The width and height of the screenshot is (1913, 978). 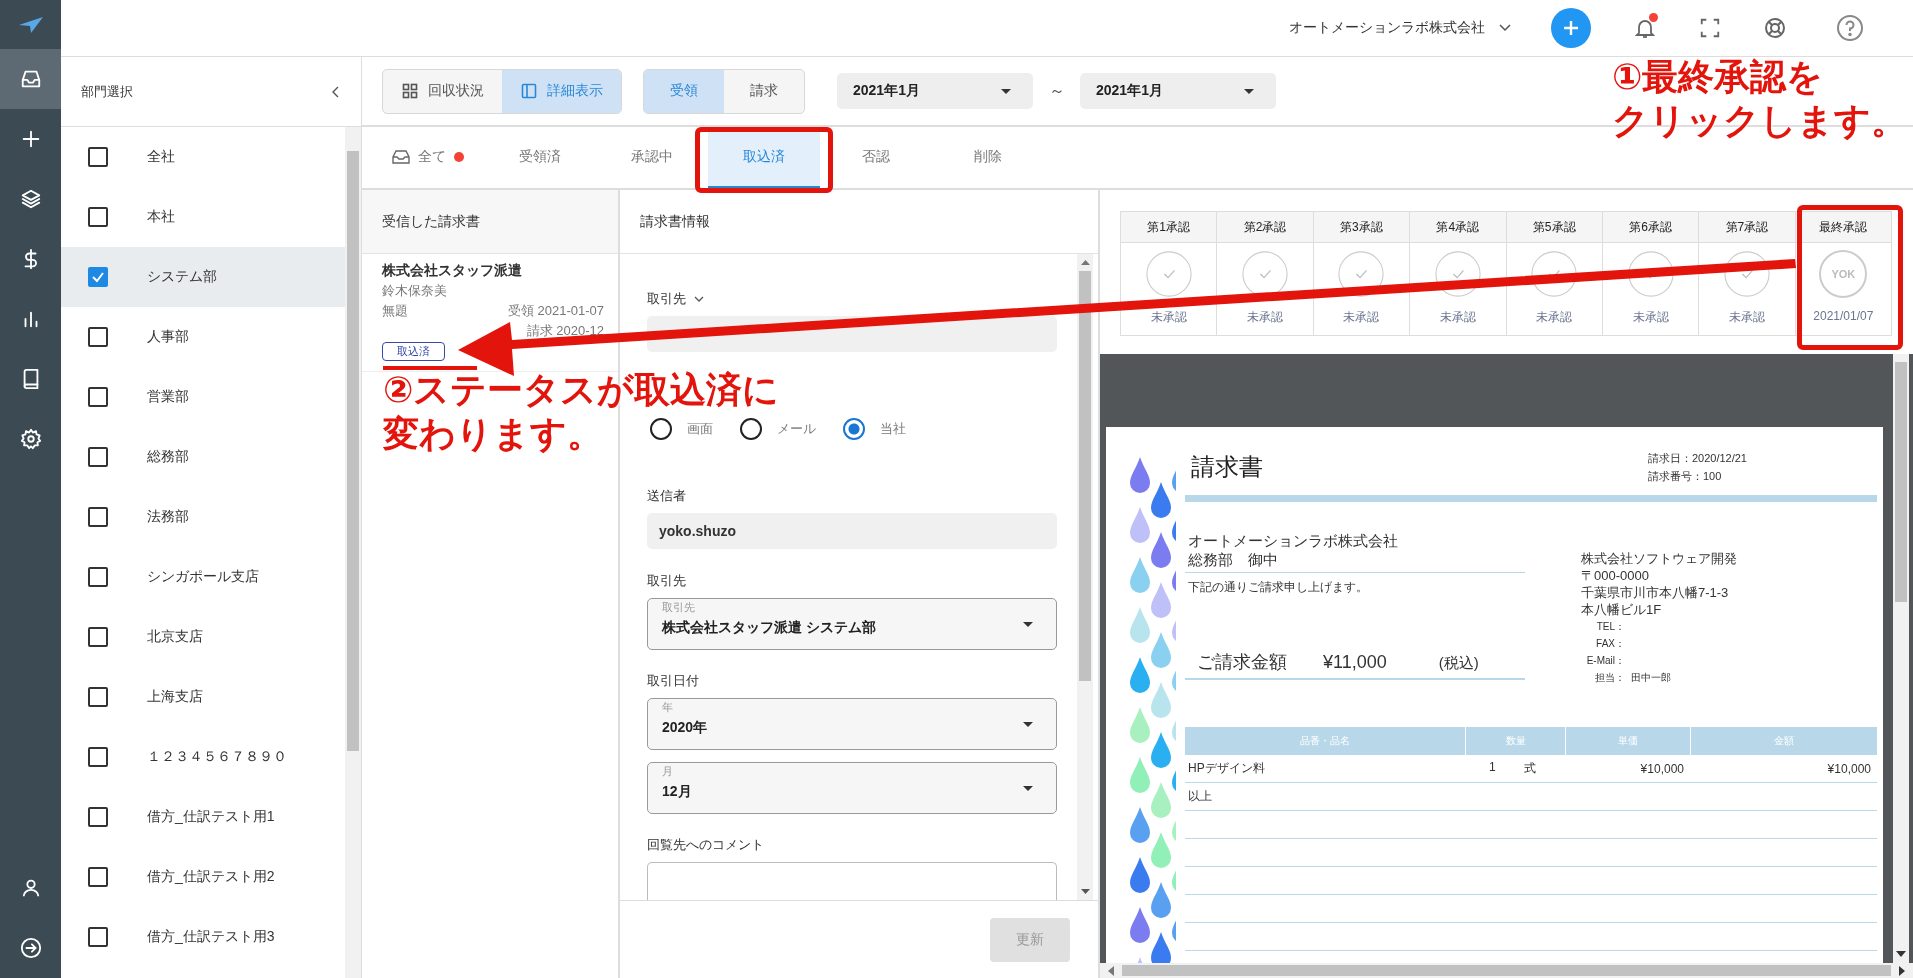 I want to click on department-label: システム部, so click(x=182, y=277).